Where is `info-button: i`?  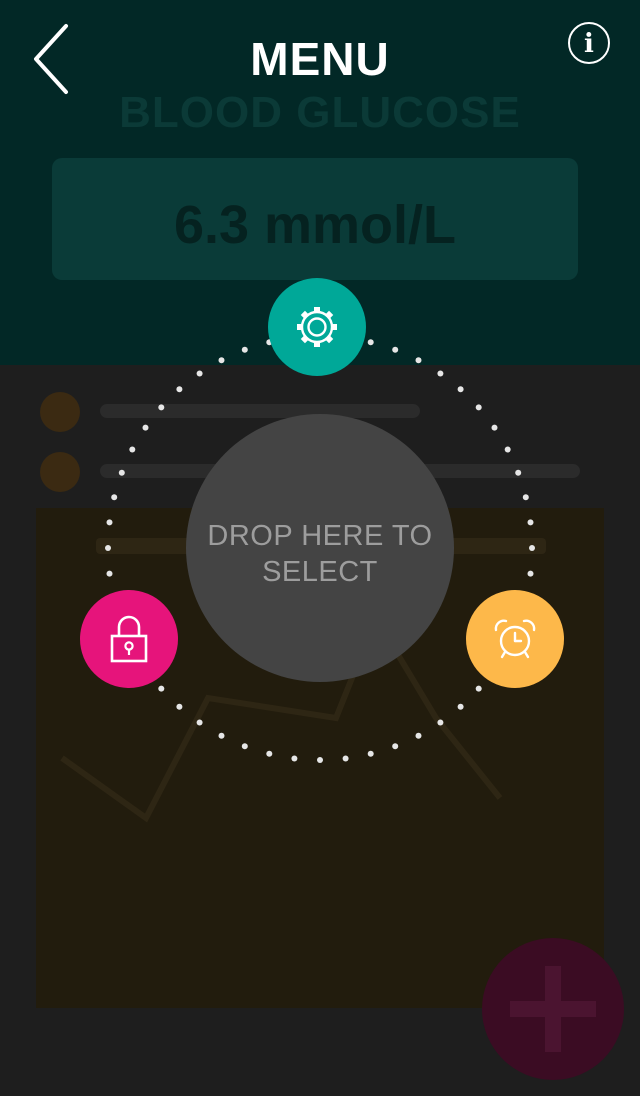
info-button: i is located at coordinates (589, 43).